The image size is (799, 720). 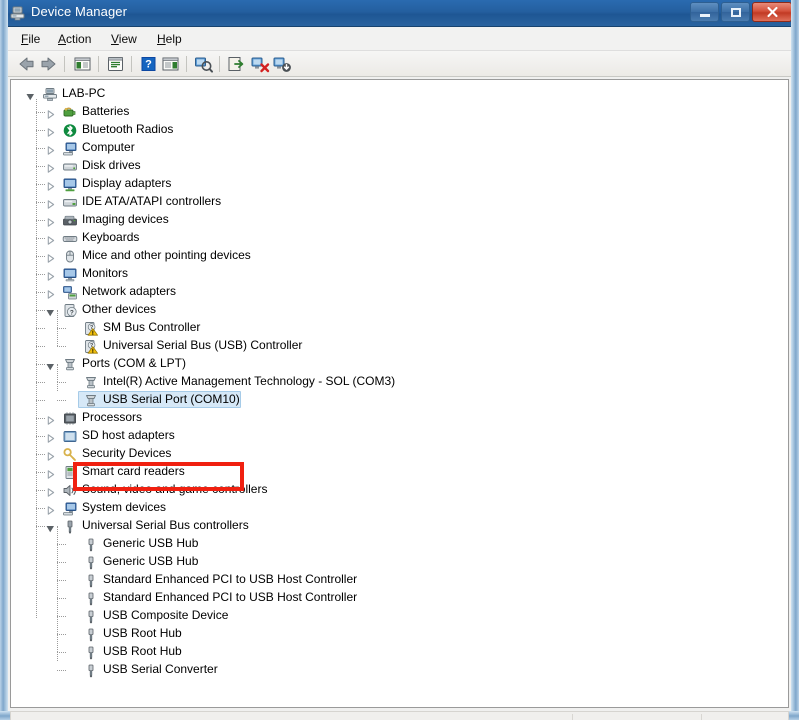 I want to click on tree-item-batteries: Batteries, so click(x=399, y=112).